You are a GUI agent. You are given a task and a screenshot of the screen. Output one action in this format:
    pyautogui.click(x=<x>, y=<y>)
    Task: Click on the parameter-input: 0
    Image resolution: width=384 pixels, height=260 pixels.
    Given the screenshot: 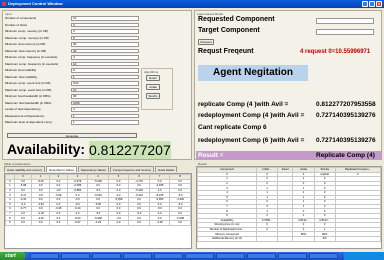 What is the action you would take?
    pyautogui.click(x=105, y=70)
    